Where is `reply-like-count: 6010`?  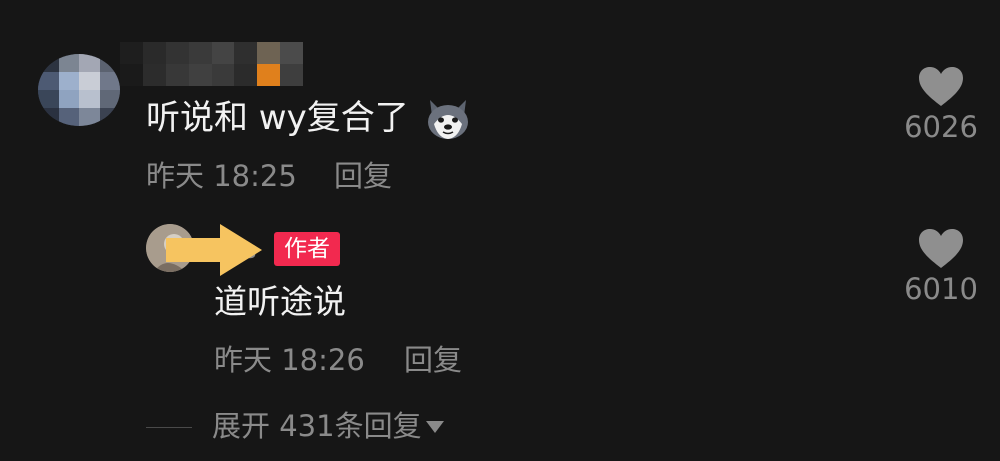 reply-like-count: 6010 is located at coordinates (941, 289).